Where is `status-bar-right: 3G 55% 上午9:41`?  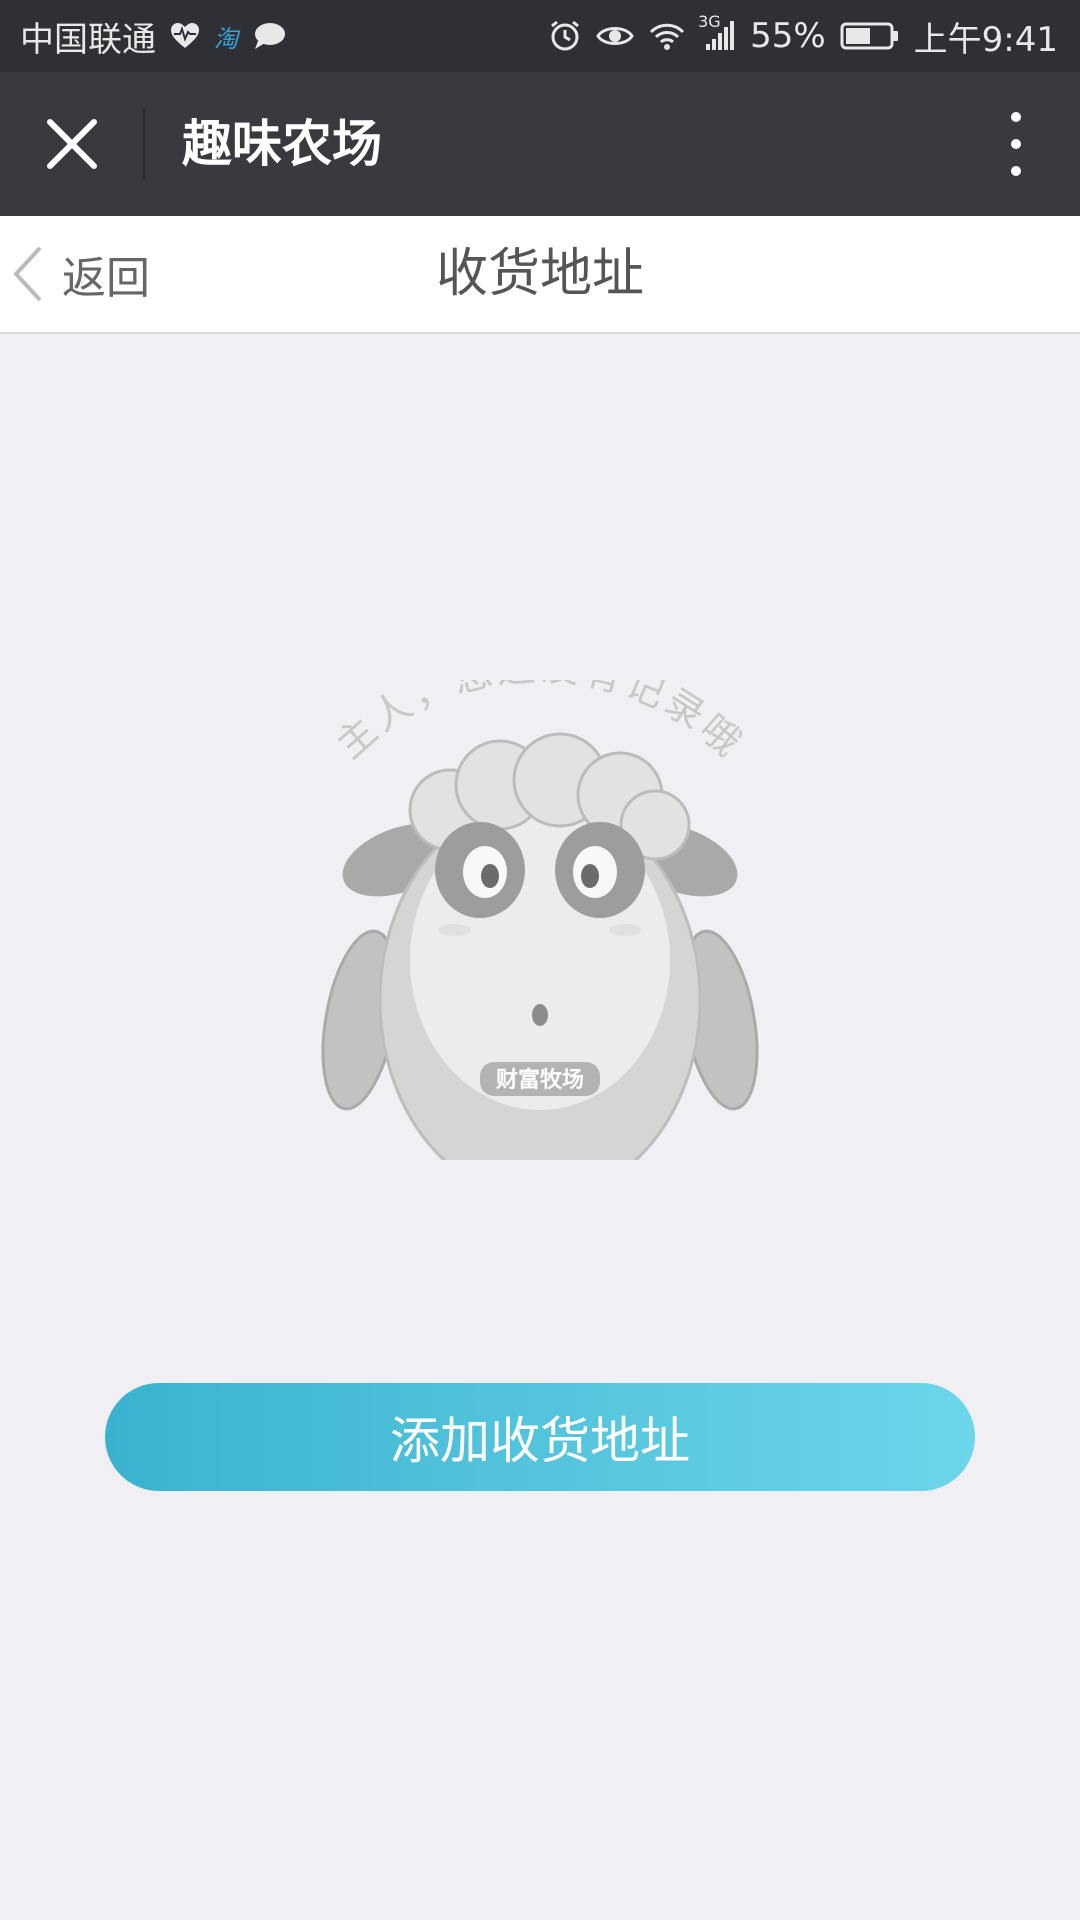 status-bar-right: 3G 55% 上午9:41 is located at coordinates (803, 36).